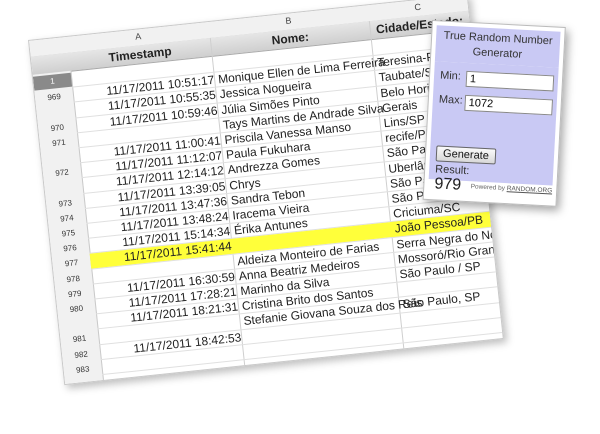 This screenshot has width=600, height=434. Describe the element at coordinates (171, 344) in the screenshot. I see `timestamp-cell: 11/17/2011 18:42:53` at that location.